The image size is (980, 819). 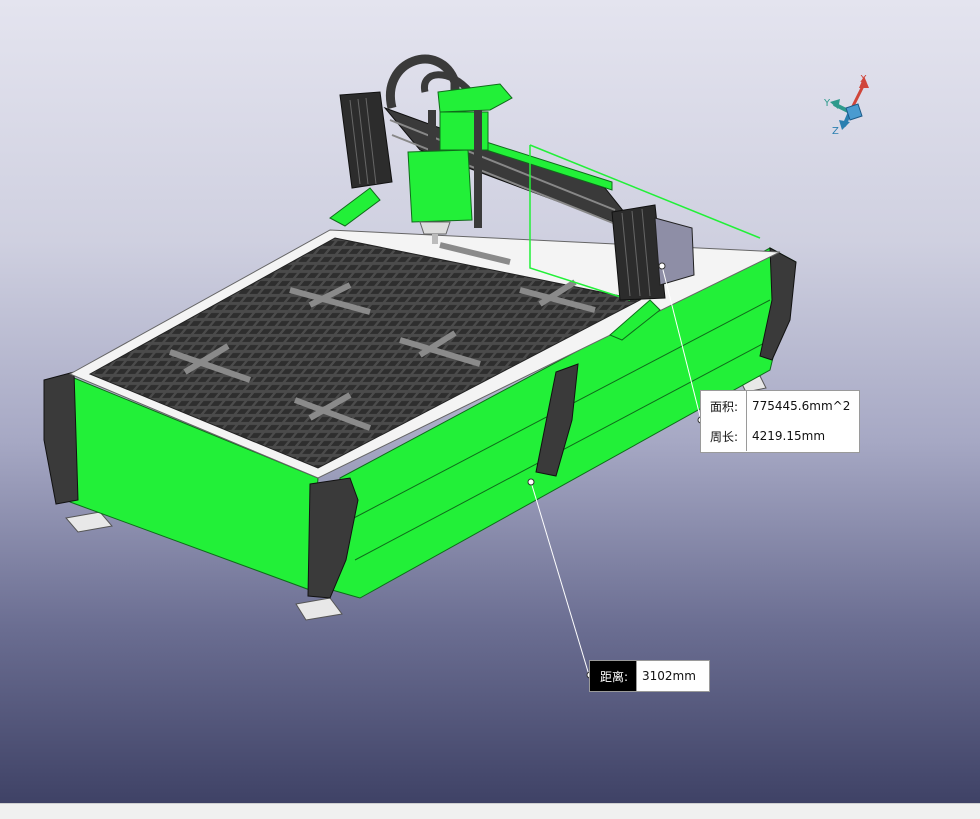 What do you see at coordinates (835, 131) in the screenshot?
I see `triad-z-label: Z` at bounding box center [835, 131].